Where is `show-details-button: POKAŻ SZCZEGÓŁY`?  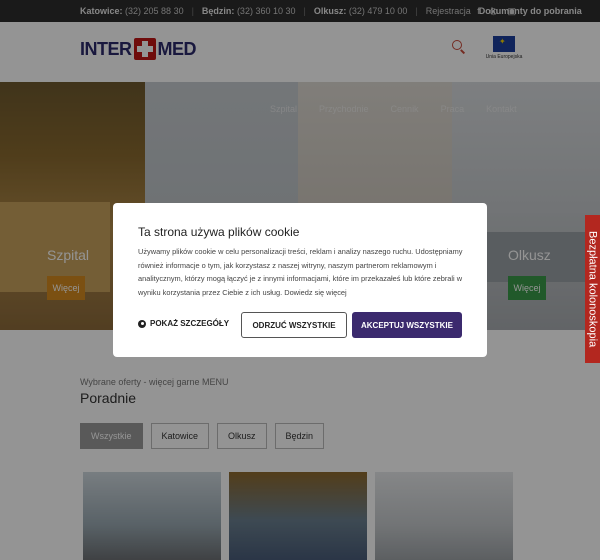
show-details-button: POKAŻ SZCZEGÓŁY is located at coordinates (183, 323).